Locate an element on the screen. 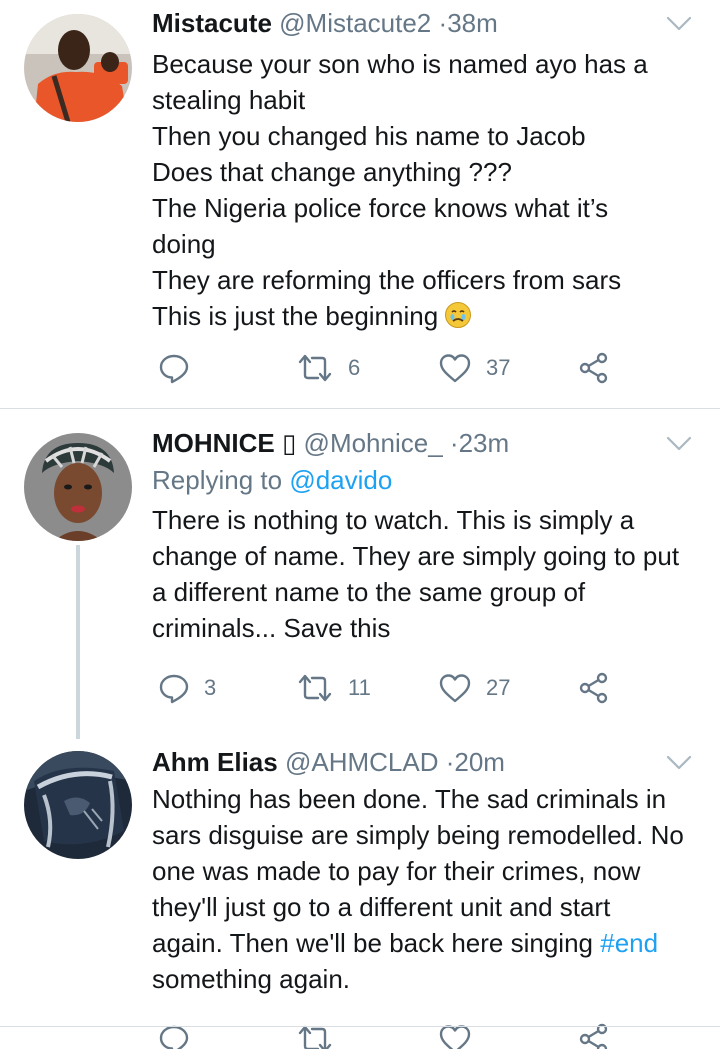  tweet-text-line: Does that change anything ??? is located at coordinates (332, 172).